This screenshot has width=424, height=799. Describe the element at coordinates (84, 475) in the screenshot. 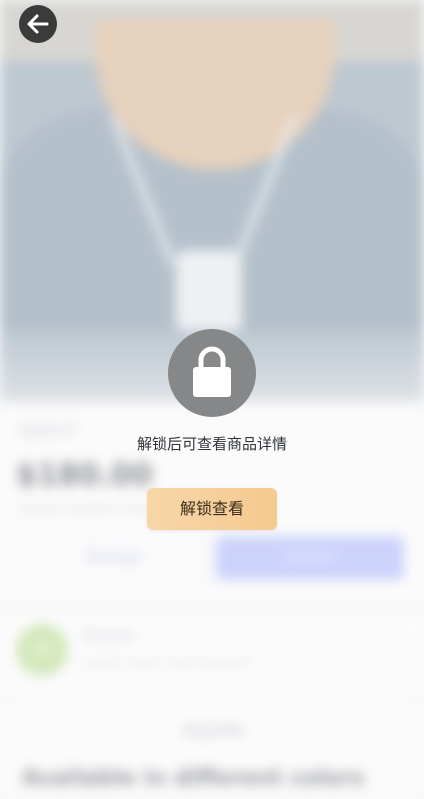

I see `product-price: $180.00` at that location.